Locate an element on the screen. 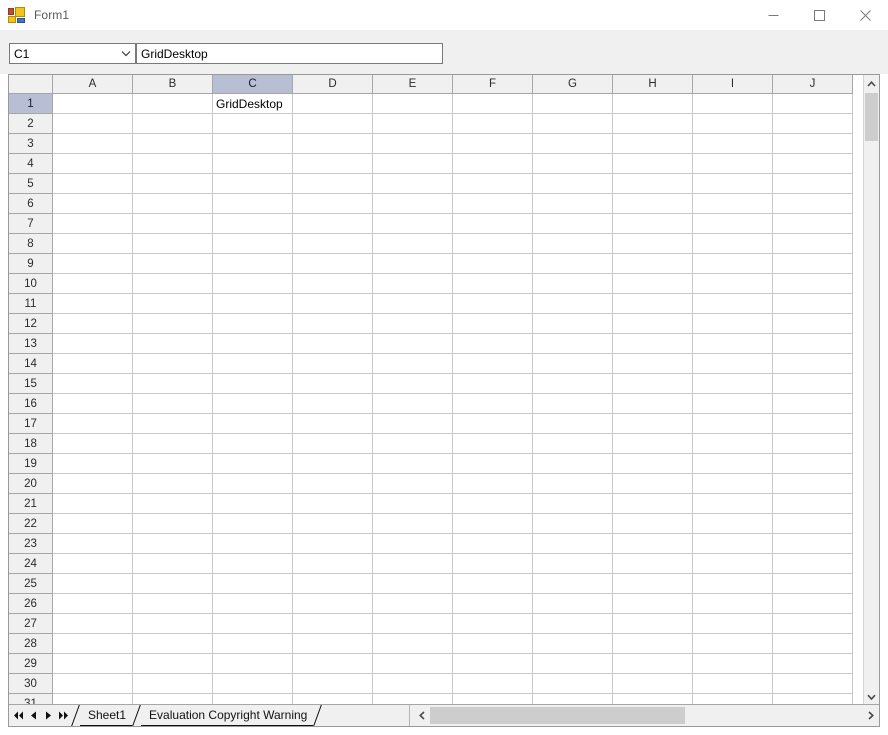  cell-a3 is located at coordinates (93, 144).